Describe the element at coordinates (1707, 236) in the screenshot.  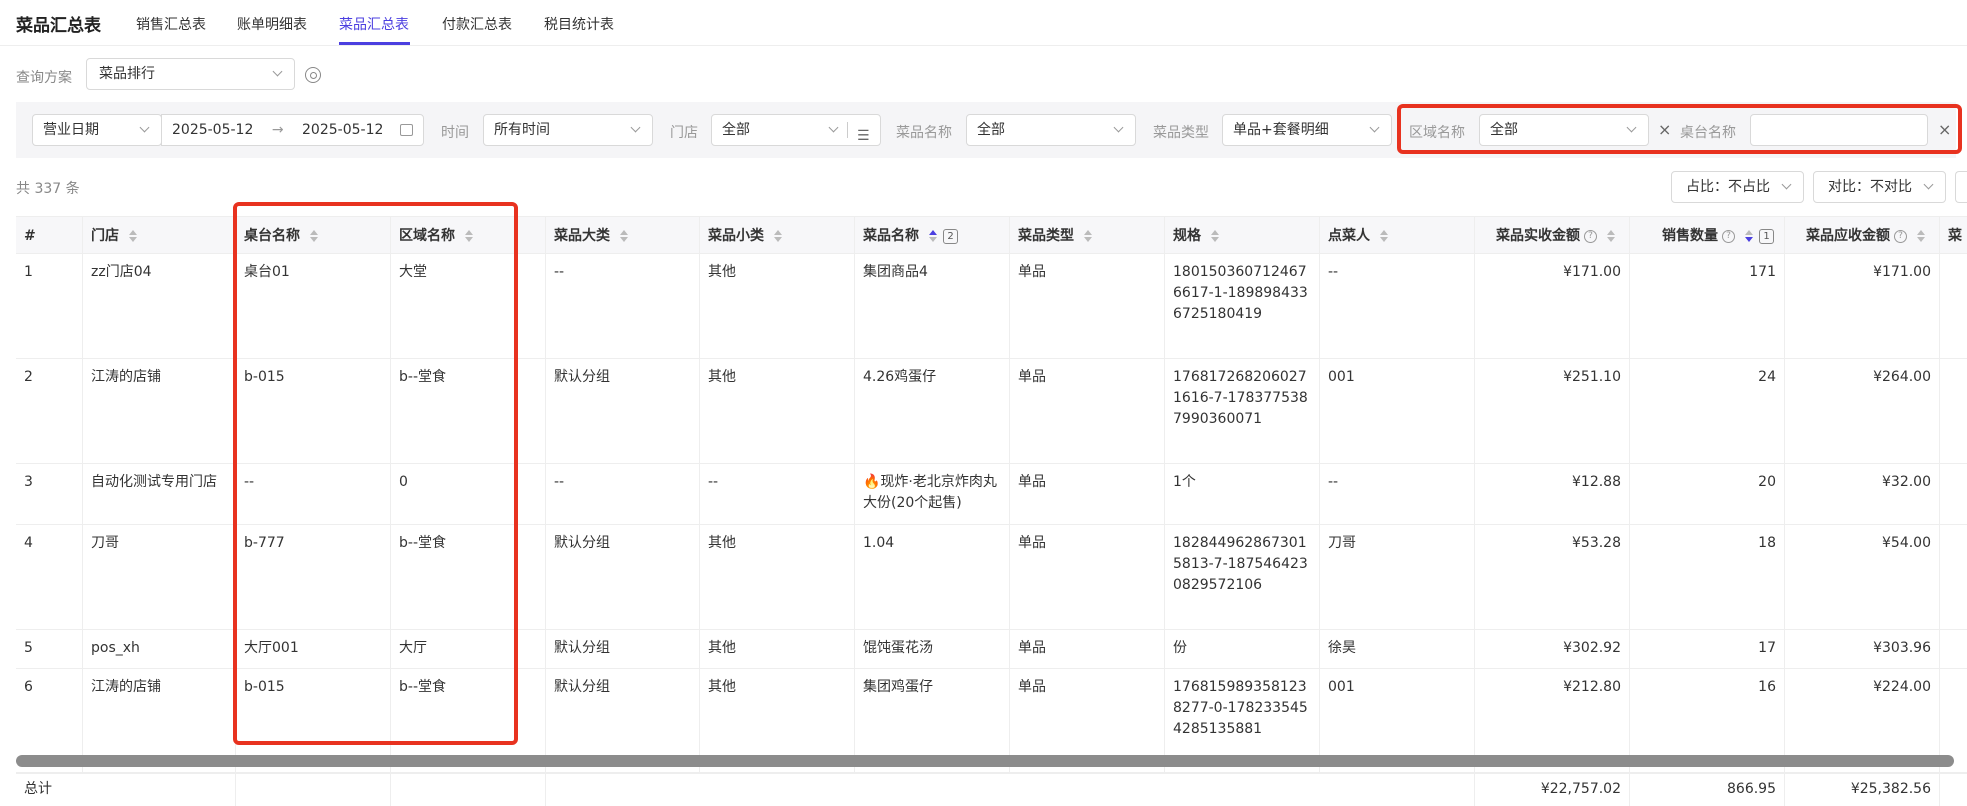
I see `col-sales-qty: 销售数量? 1` at that location.